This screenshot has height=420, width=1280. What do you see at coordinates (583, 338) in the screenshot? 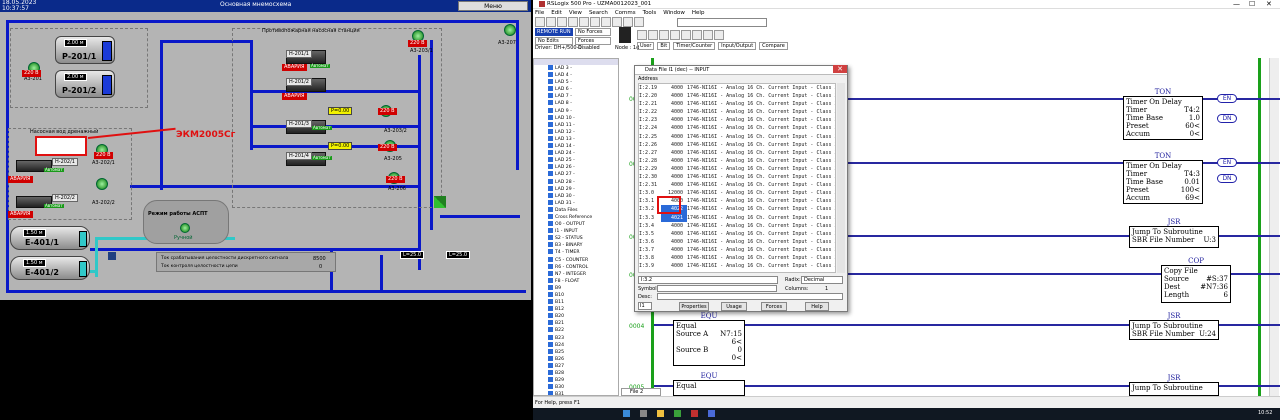
I see `tree-item: B23` at bounding box center [583, 338].